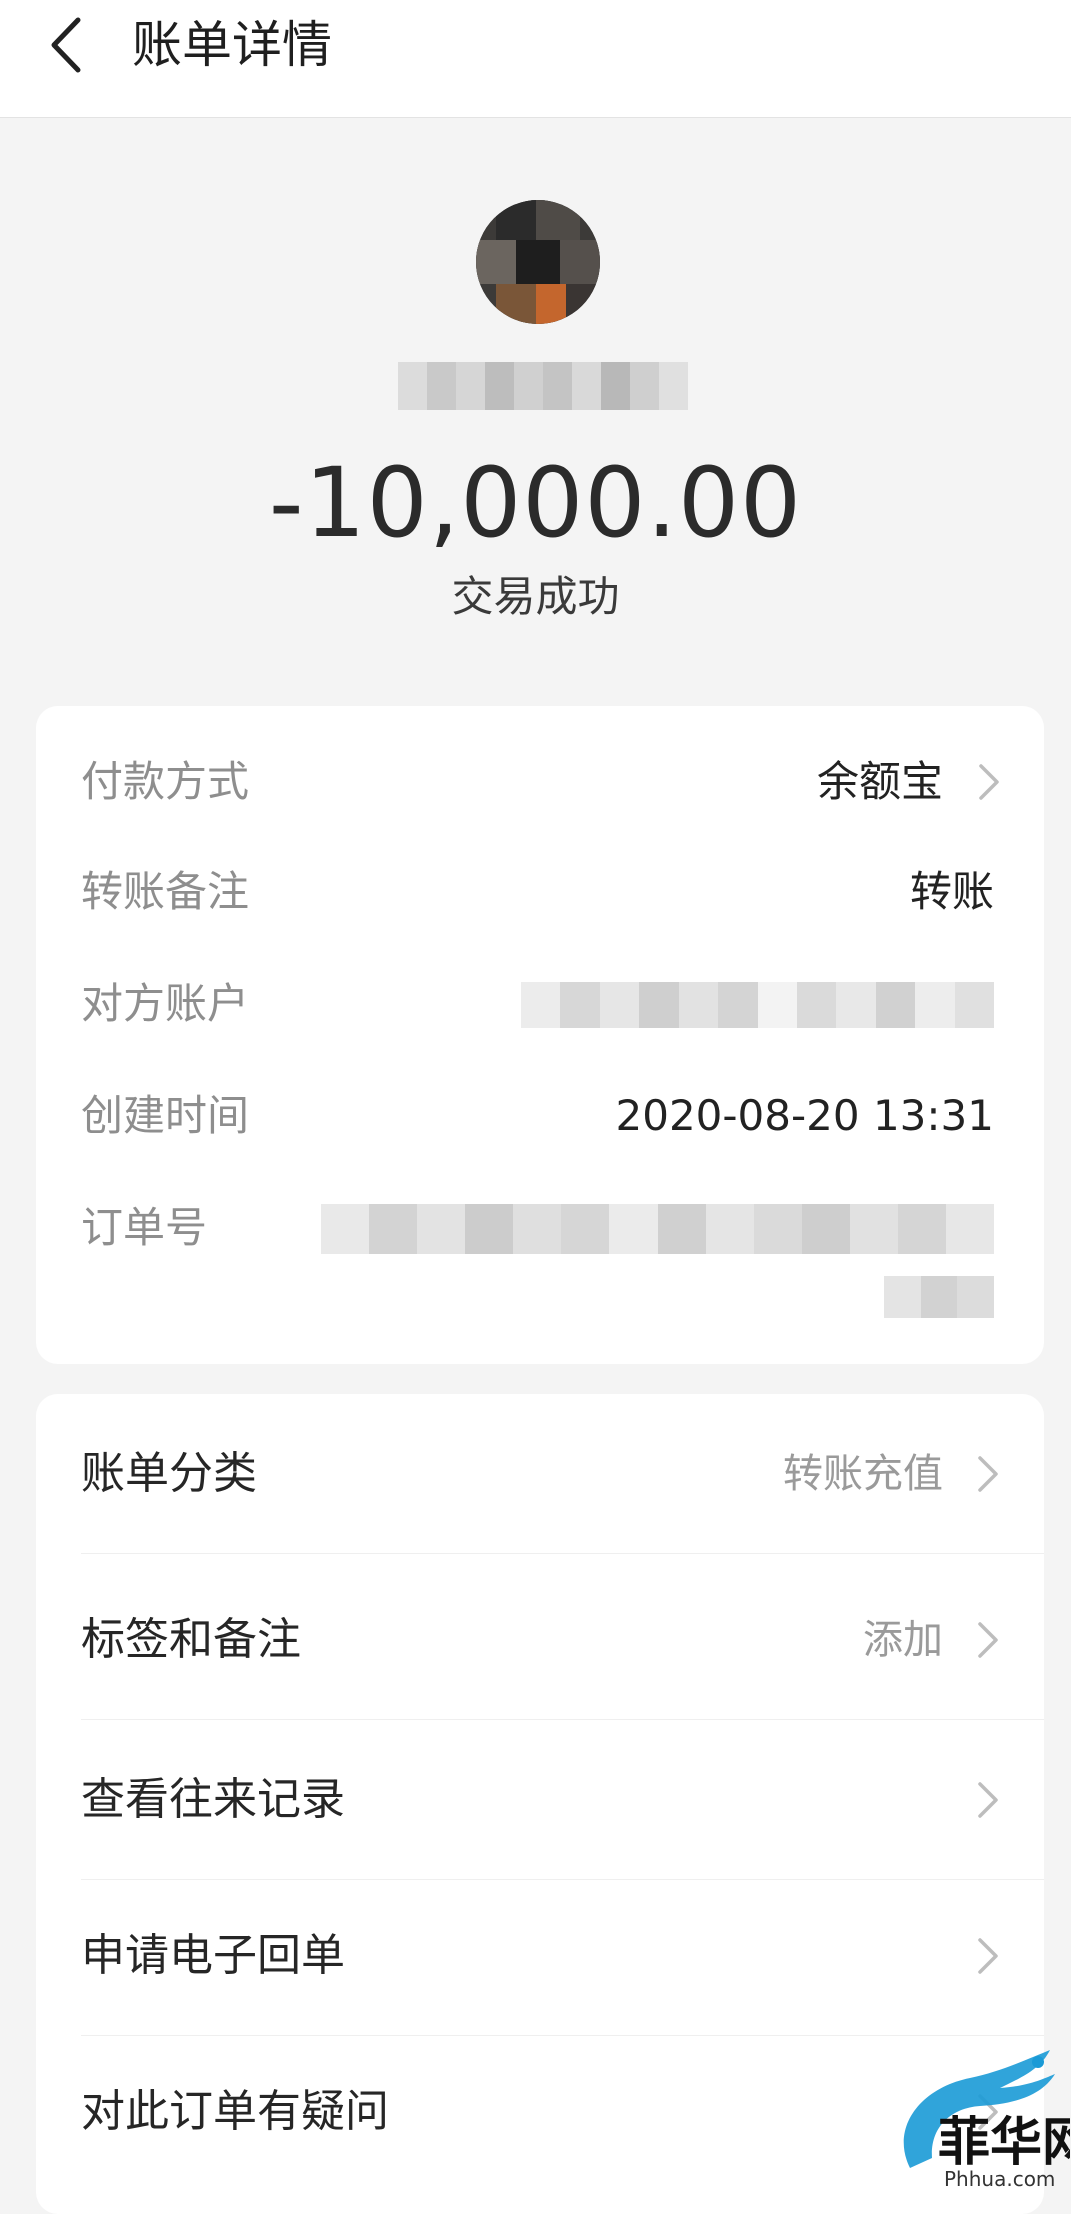 The image size is (1071, 2214). Describe the element at coordinates (658, 1229) in the screenshot. I see `order-number-obscured` at that location.